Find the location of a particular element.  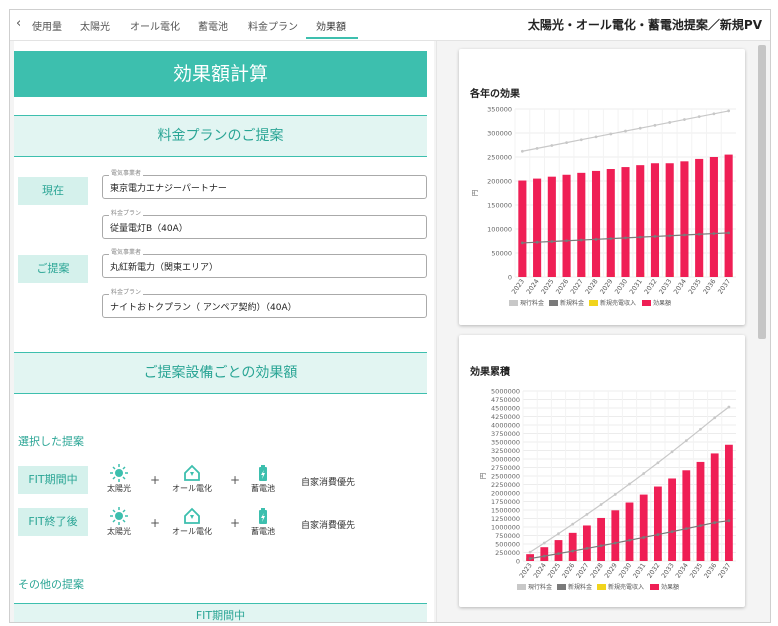

field-legend: 電気事業者 is located at coordinates (126, 253).